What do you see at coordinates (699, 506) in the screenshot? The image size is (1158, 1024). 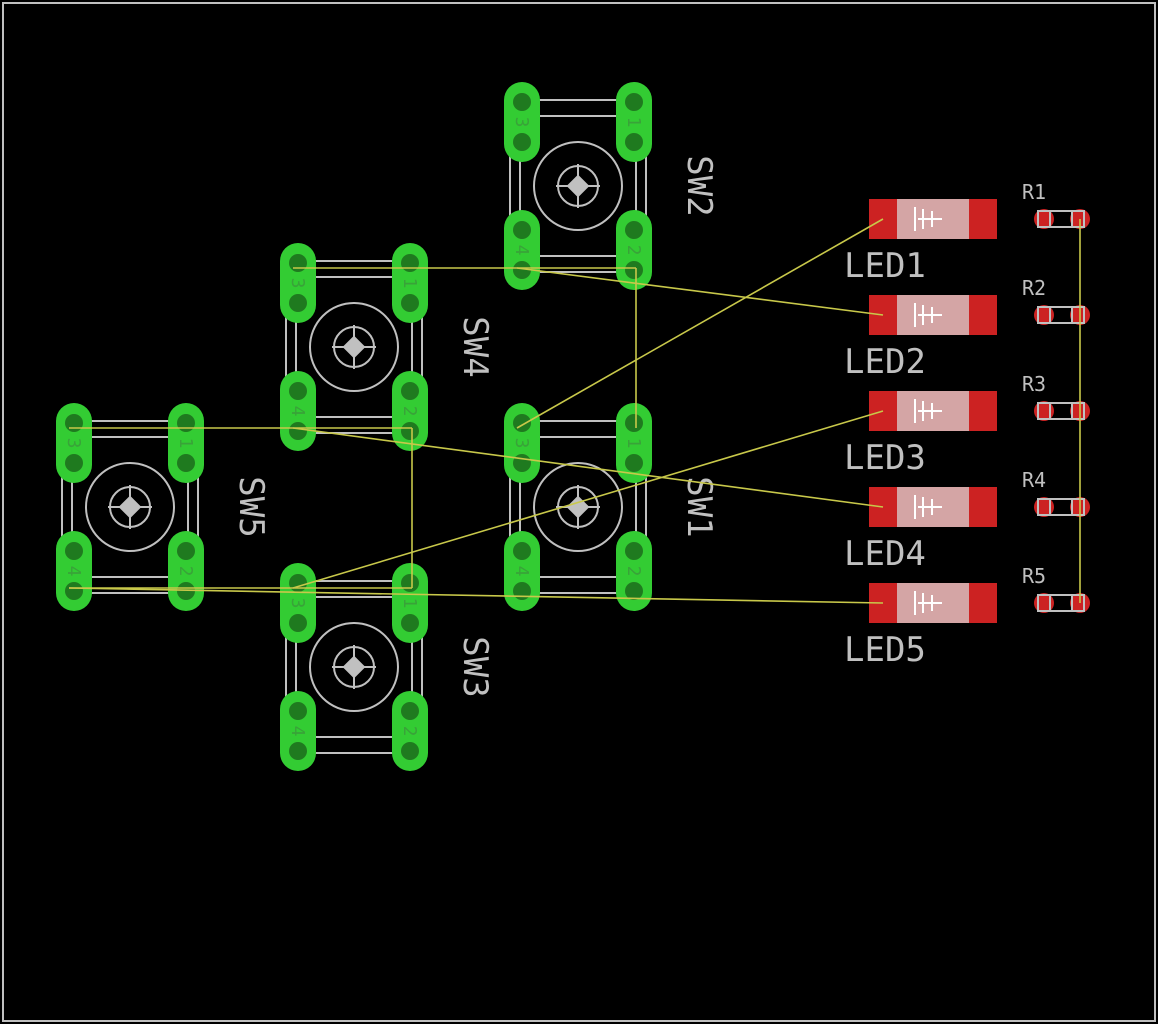 I see `switch-label: SW1` at bounding box center [699, 506].